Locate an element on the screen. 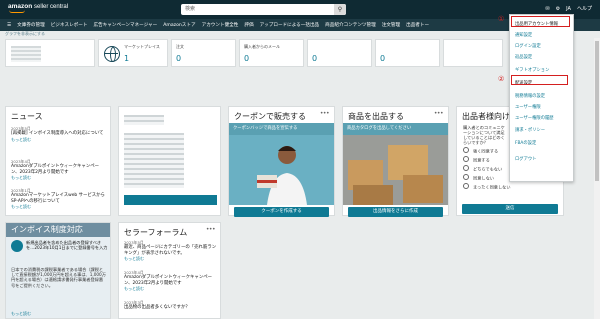 The width and height of the screenshot is (600, 319). nav-item: アップロードによる一括出品 is located at coordinates (290, 25).